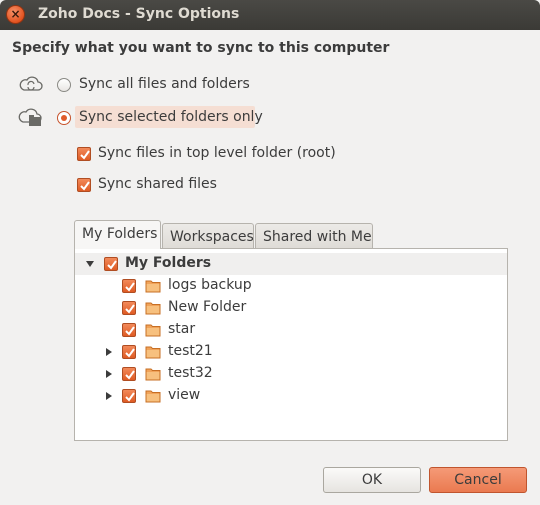 This screenshot has height=505, width=540. What do you see at coordinates (208, 236) in the screenshot?
I see `tab-workspaces: Workspaces` at bounding box center [208, 236].